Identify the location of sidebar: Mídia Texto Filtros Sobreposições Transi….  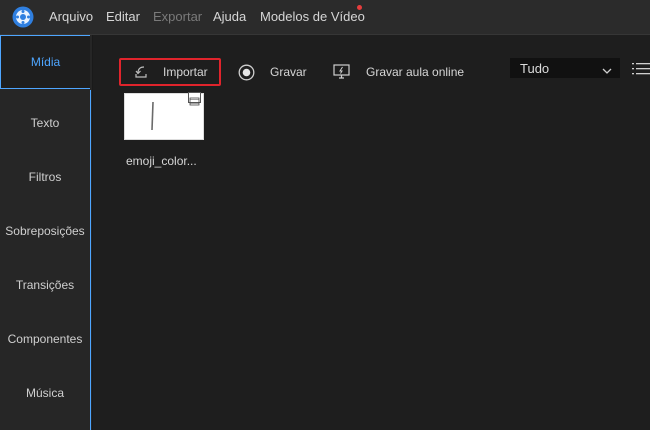
(46, 232).